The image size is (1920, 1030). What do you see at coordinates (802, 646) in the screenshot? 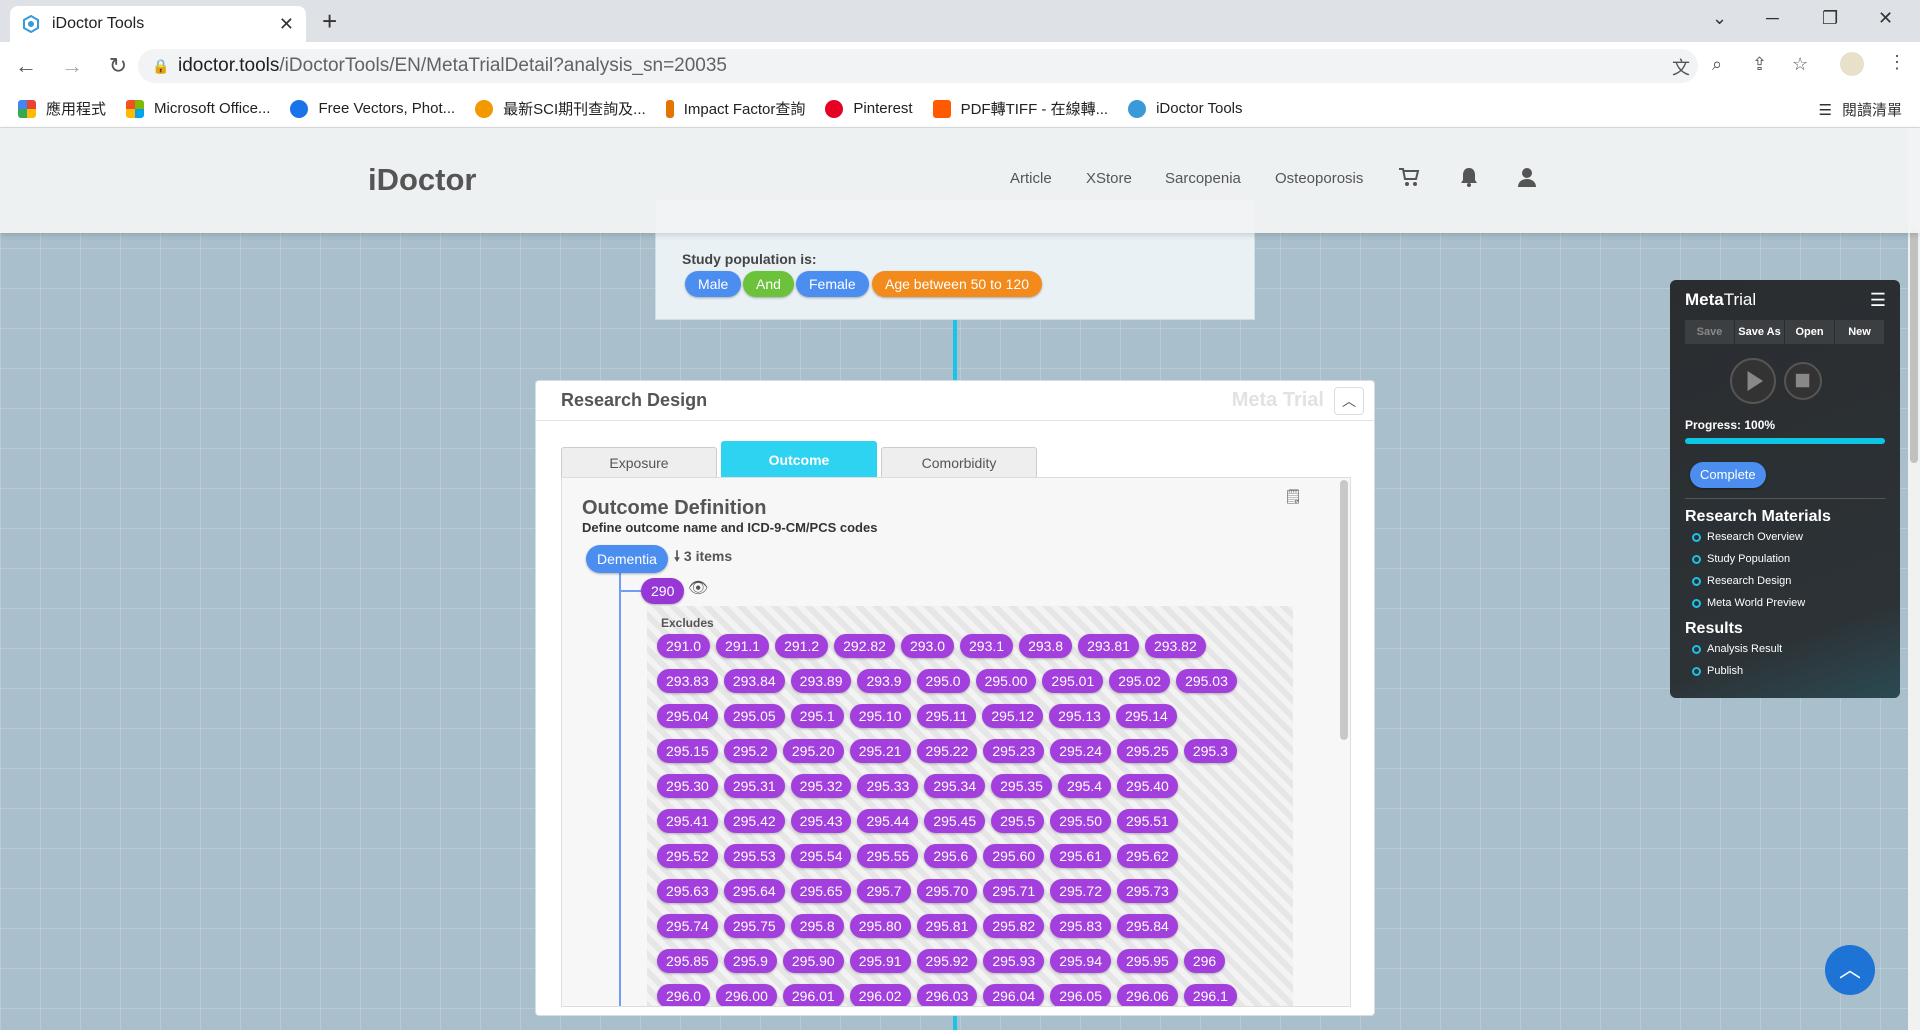
I see `excluded-code-pill: 291.2` at bounding box center [802, 646].